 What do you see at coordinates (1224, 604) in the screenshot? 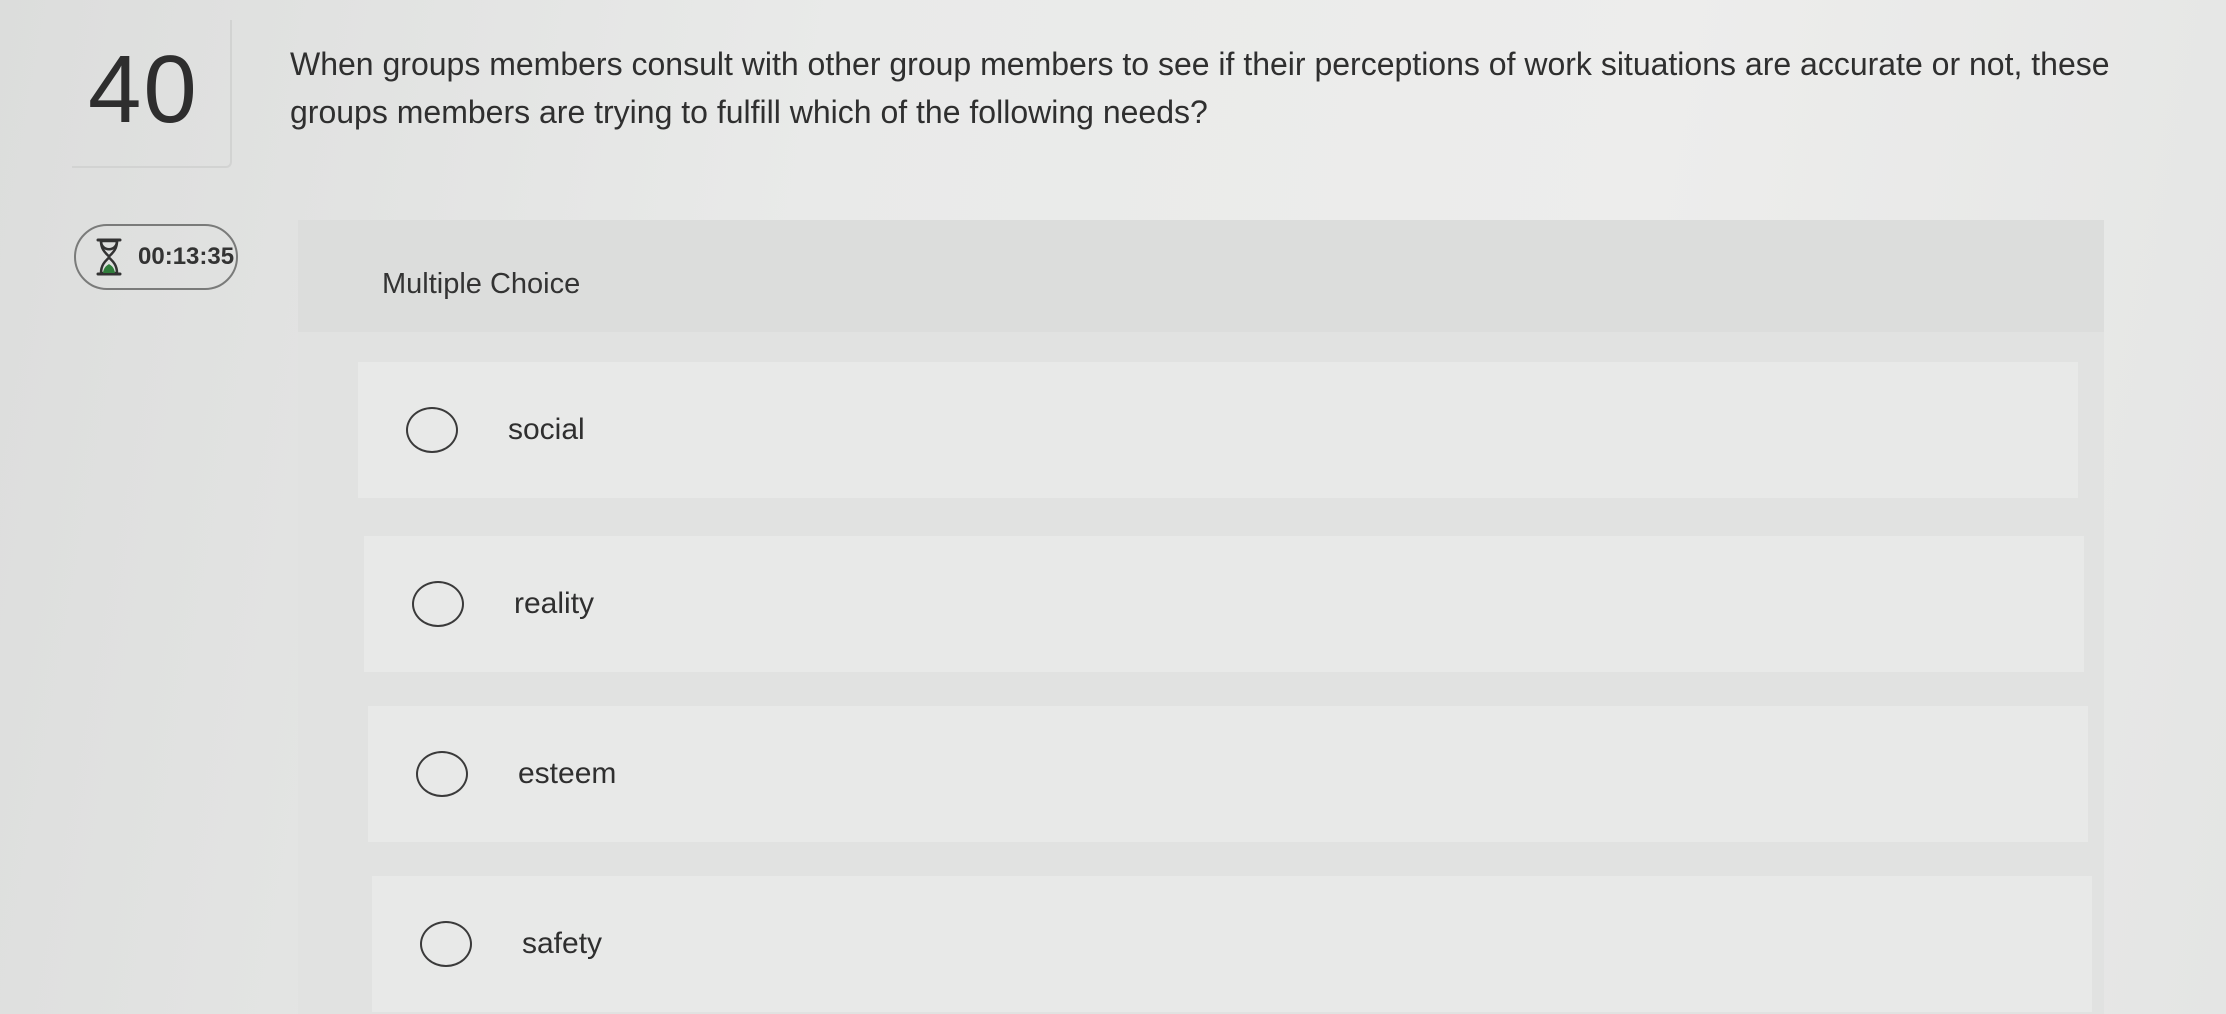
I see `choice-reality: reality` at bounding box center [1224, 604].